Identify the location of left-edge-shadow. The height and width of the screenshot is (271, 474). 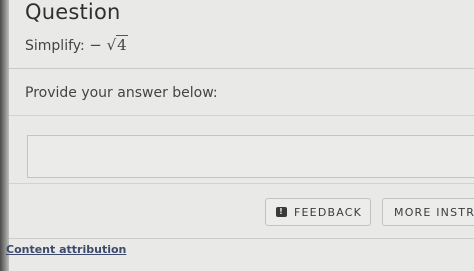
(4, 135).